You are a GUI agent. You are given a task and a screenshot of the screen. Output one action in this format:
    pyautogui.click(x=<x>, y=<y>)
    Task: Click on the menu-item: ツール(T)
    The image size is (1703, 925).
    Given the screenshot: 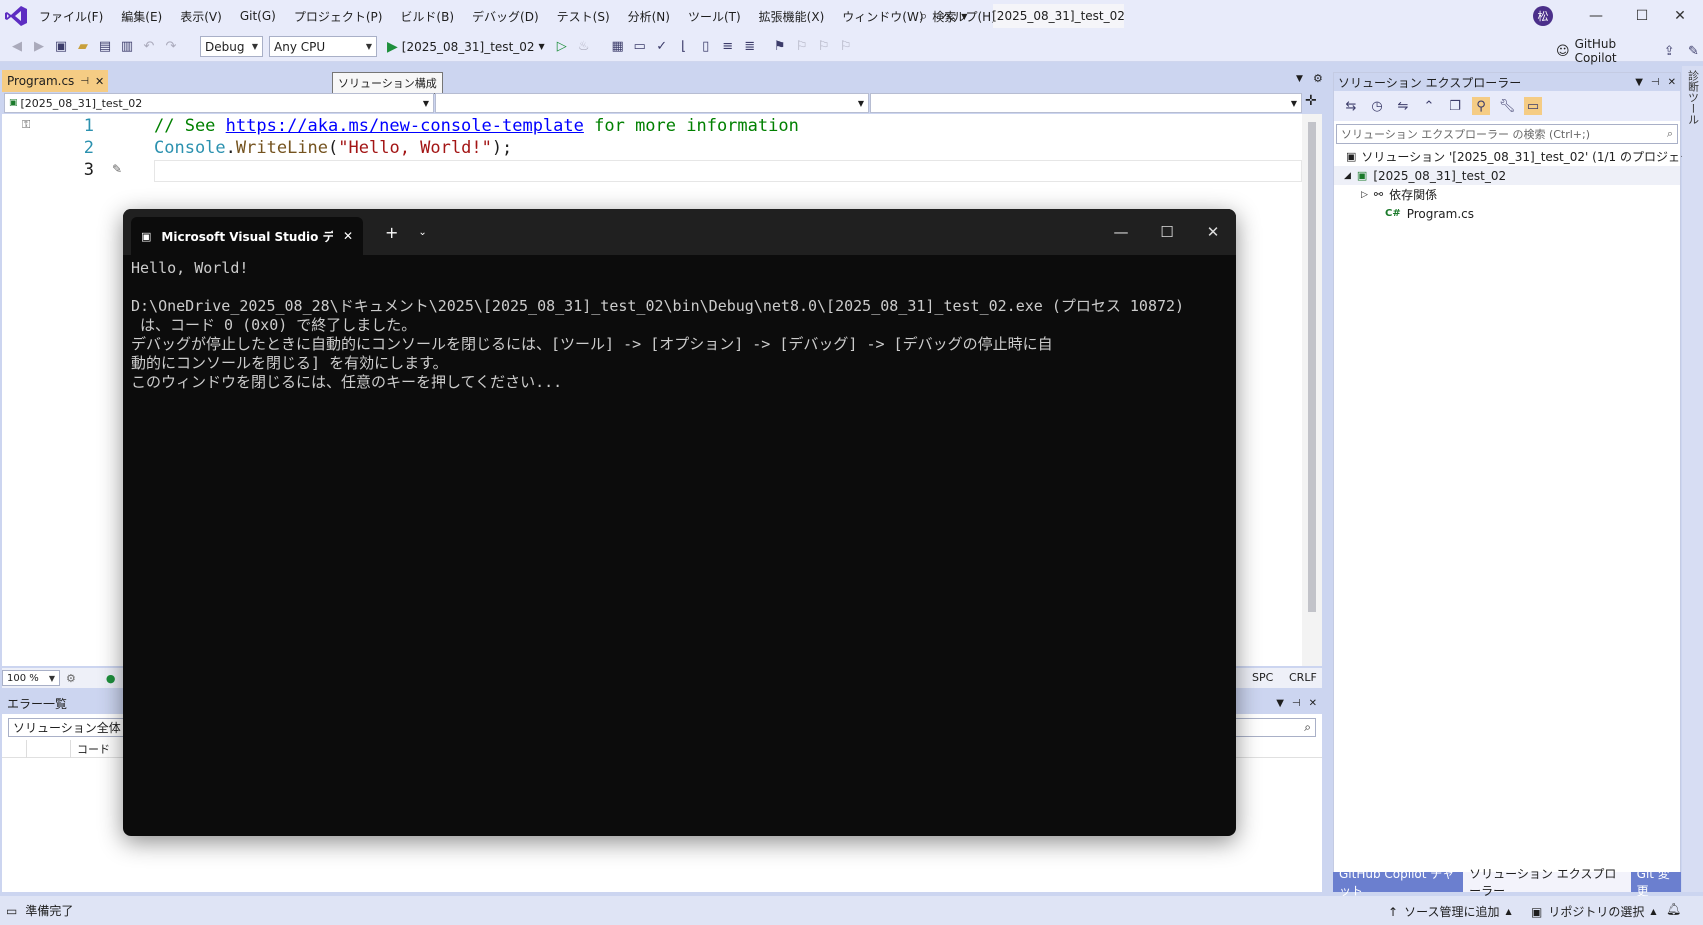 What is the action you would take?
    pyautogui.click(x=714, y=16)
    